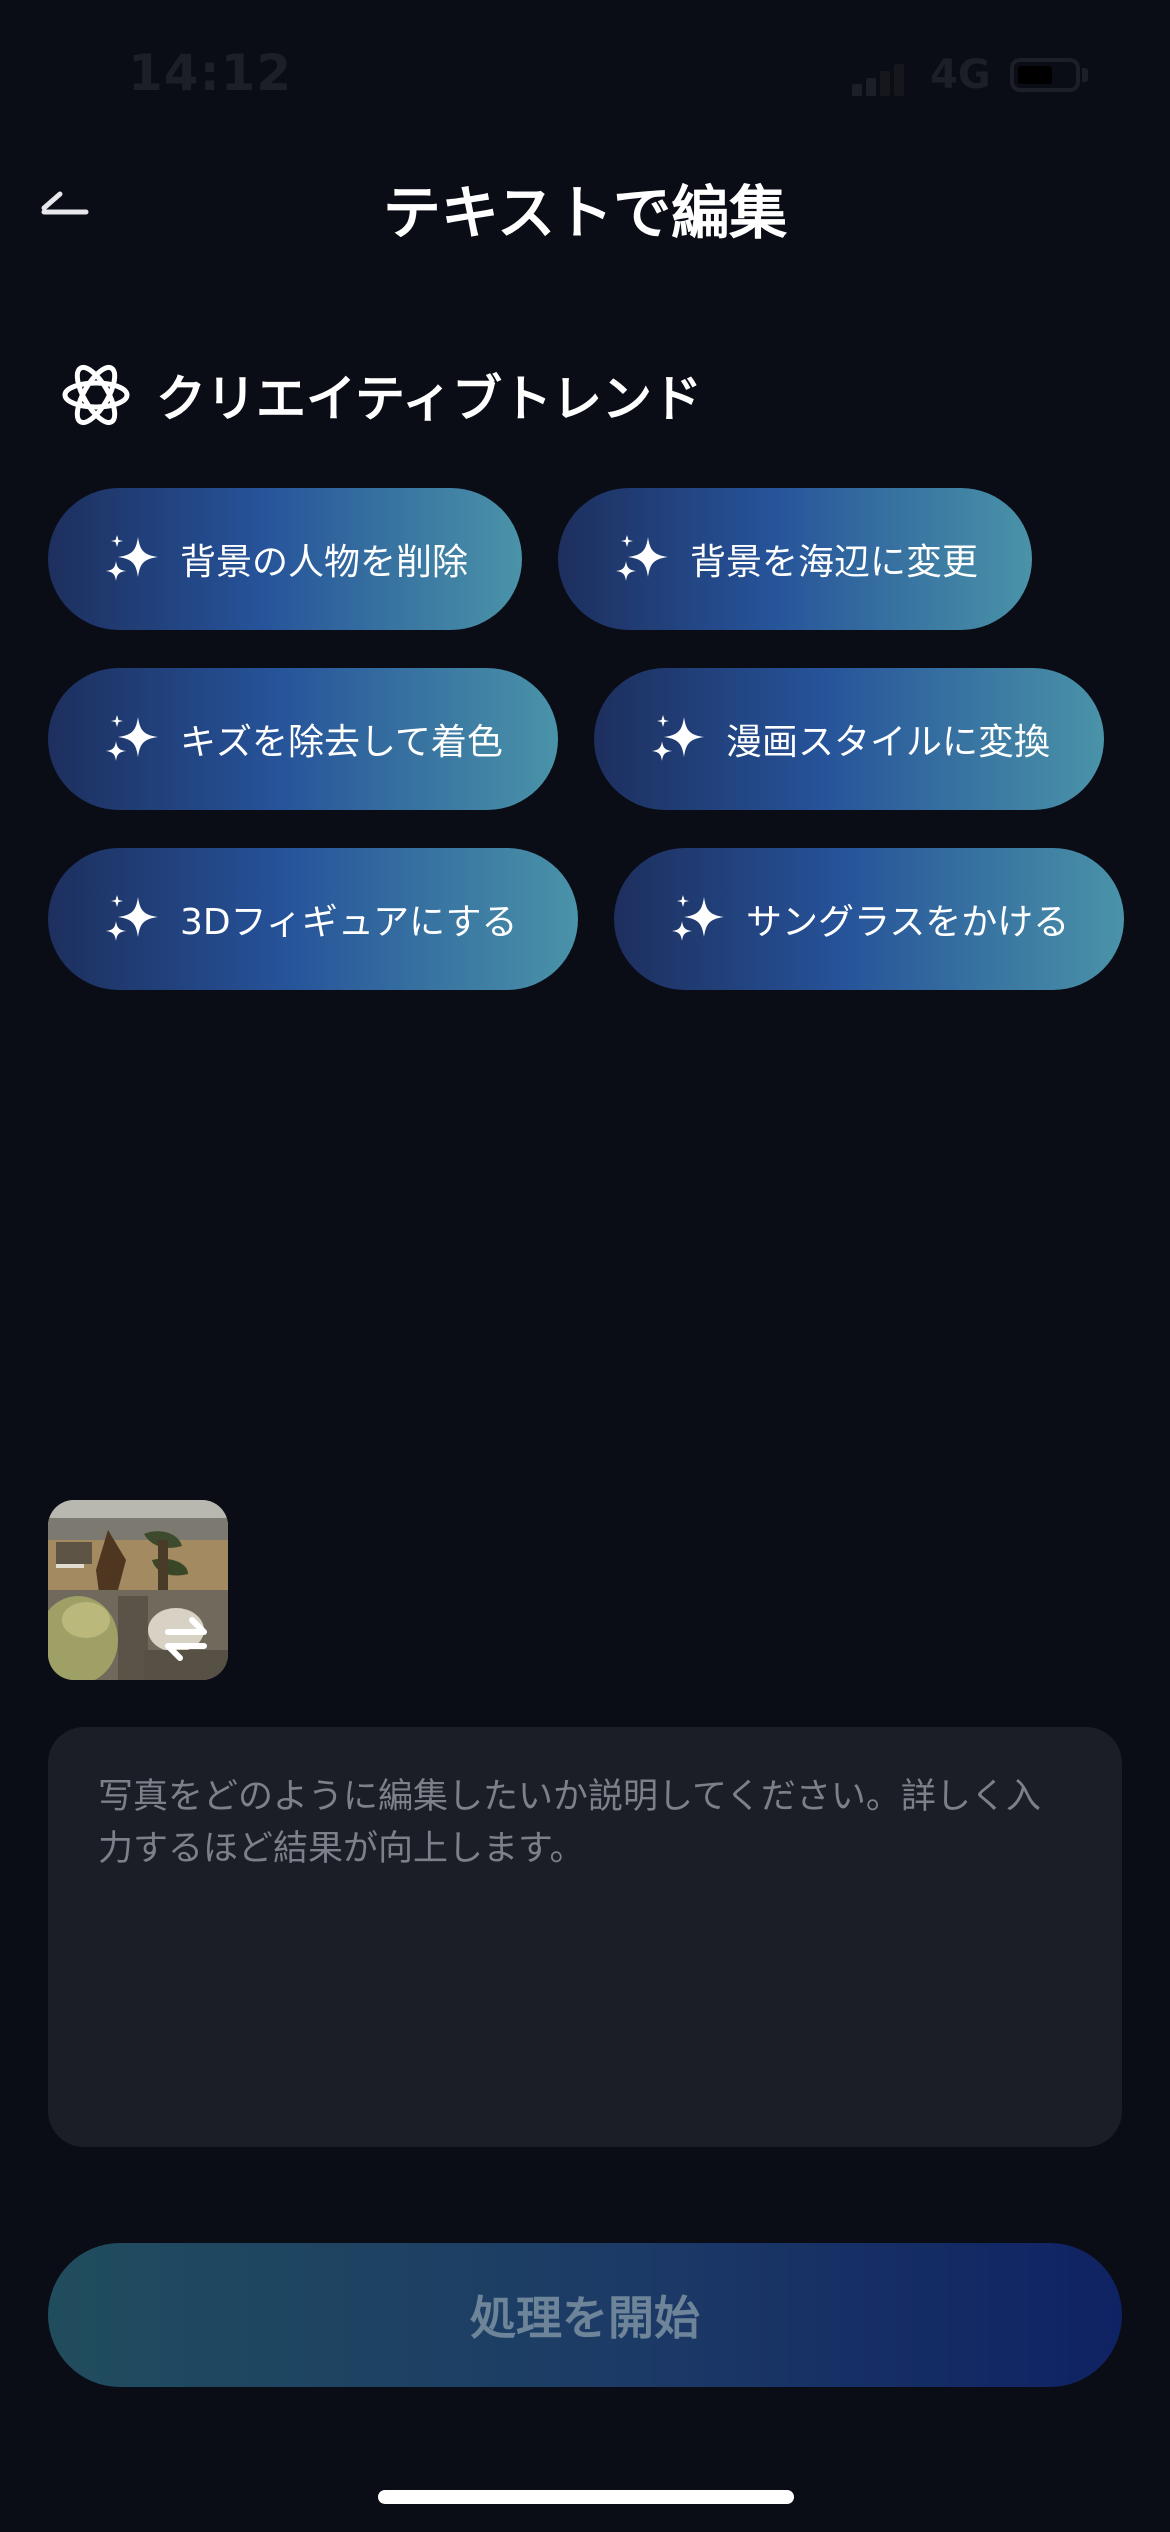  What do you see at coordinates (1045, 75) in the screenshot?
I see `battery-icon` at bounding box center [1045, 75].